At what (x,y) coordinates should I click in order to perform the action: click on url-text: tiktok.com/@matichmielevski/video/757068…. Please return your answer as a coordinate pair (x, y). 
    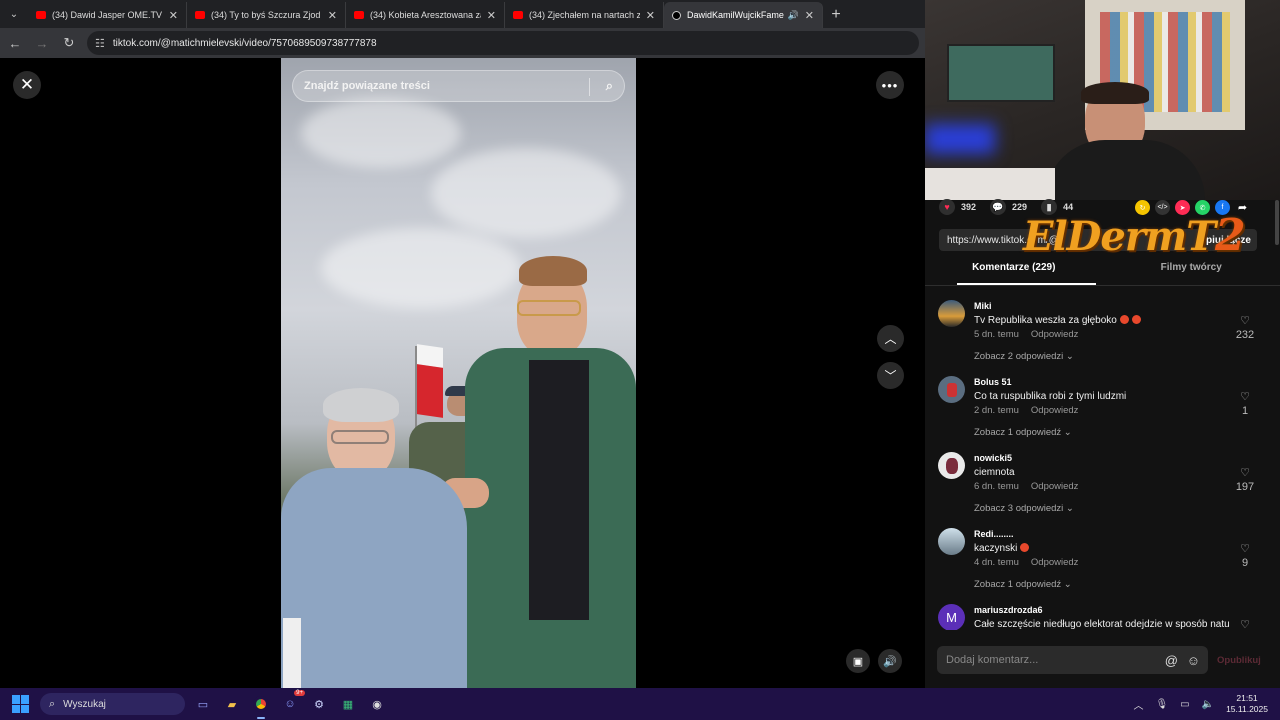
    Looking at the image, I should click on (244, 43).